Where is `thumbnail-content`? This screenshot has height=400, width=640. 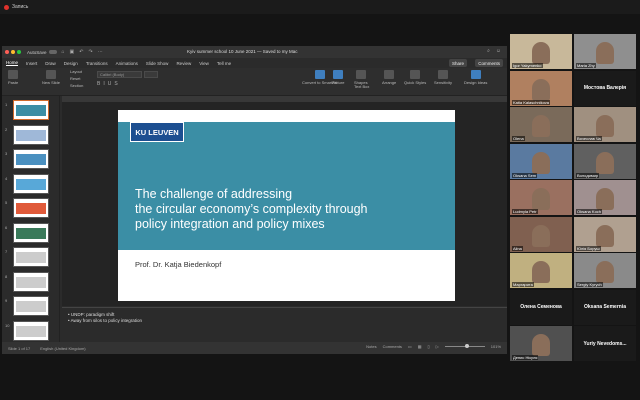
thumbnail-content is located at coordinates (31, 257).